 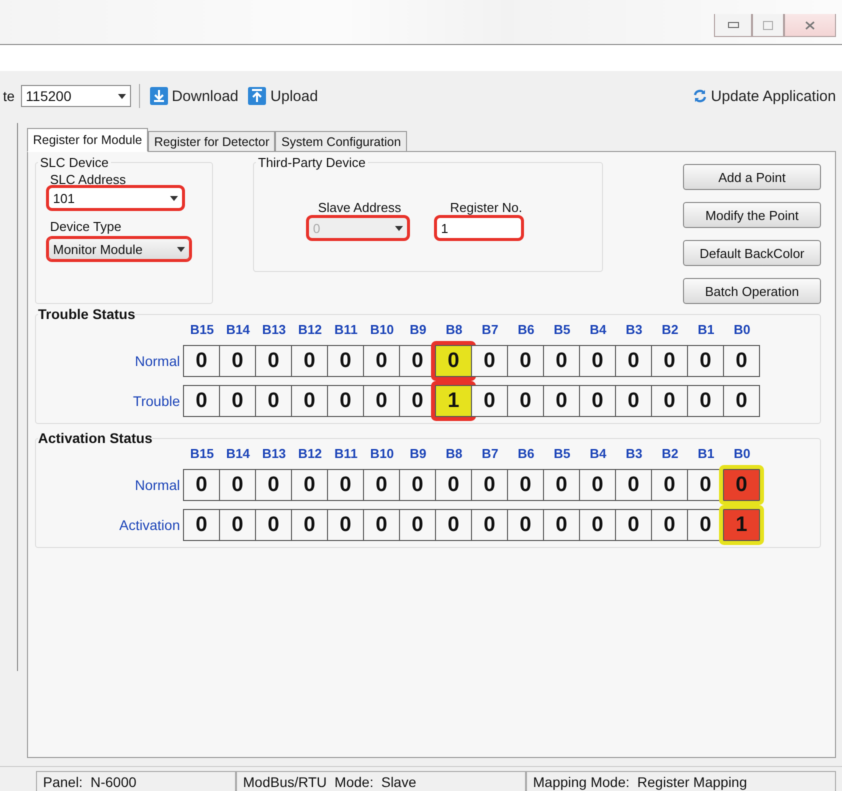 I want to click on bit-header: B3, so click(x=634, y=453).